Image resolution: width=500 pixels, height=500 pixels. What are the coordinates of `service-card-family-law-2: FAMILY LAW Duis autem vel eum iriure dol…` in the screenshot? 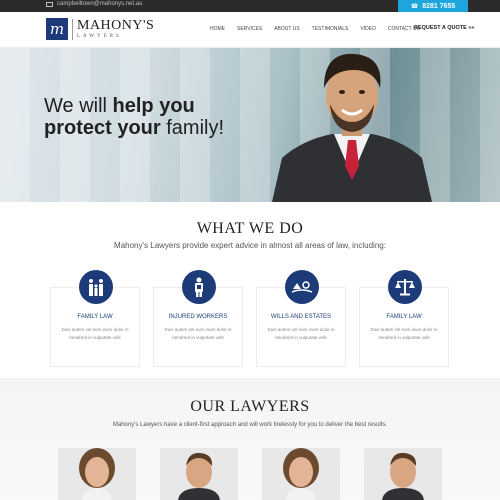 It's located at (404, 318).